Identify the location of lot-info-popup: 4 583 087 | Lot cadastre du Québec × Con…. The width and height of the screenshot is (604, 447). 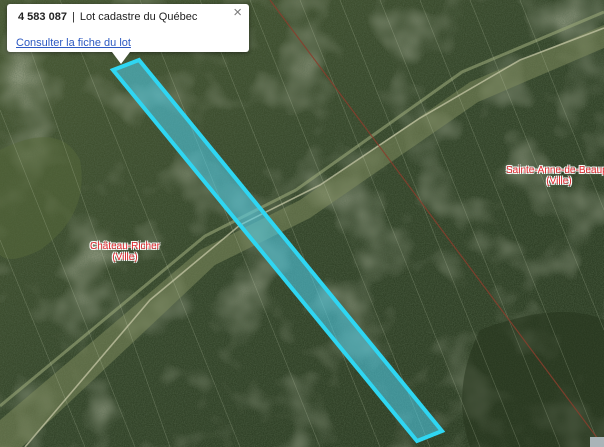
(128, 28).